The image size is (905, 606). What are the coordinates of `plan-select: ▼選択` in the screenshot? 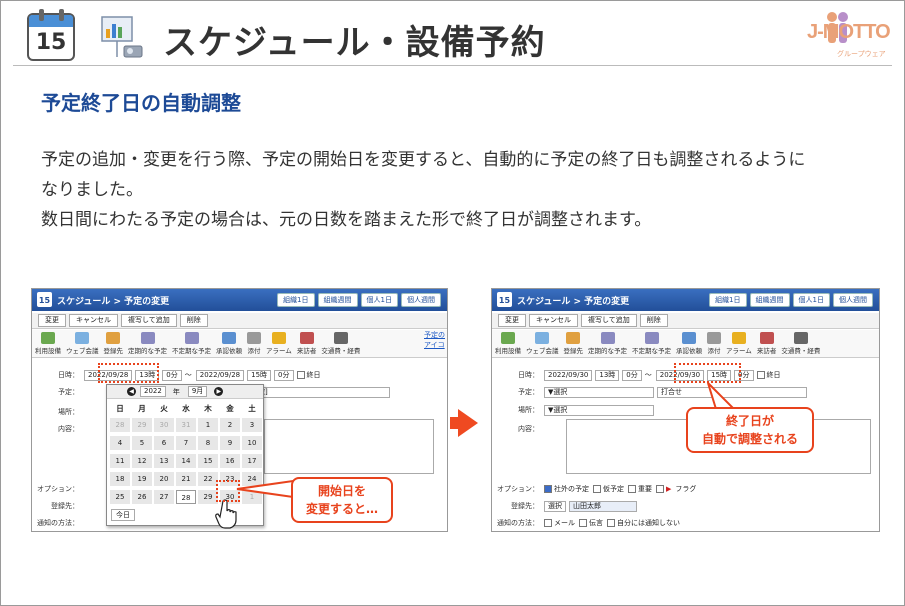 It's located at (599, 392).